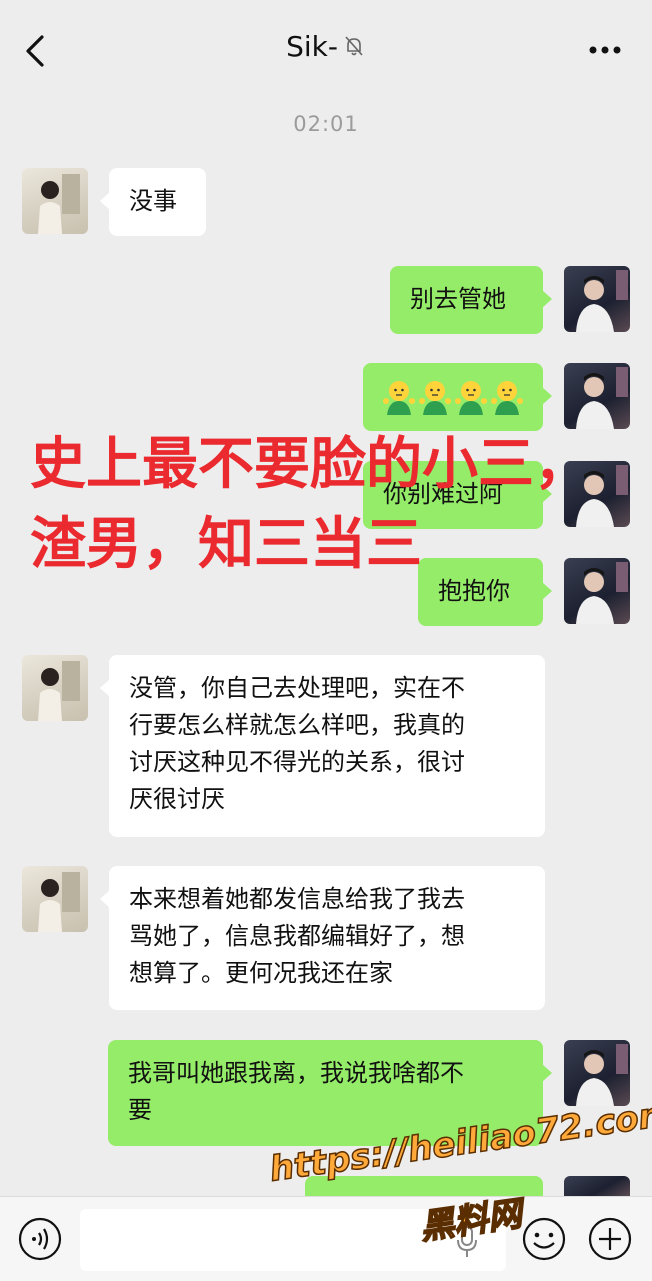 The width and height of the screenshot is (652, 1281). Describe the element at coordinates (177, 799) in the screenshot. I see `message-text-line: 厌很讨厌` at that location.